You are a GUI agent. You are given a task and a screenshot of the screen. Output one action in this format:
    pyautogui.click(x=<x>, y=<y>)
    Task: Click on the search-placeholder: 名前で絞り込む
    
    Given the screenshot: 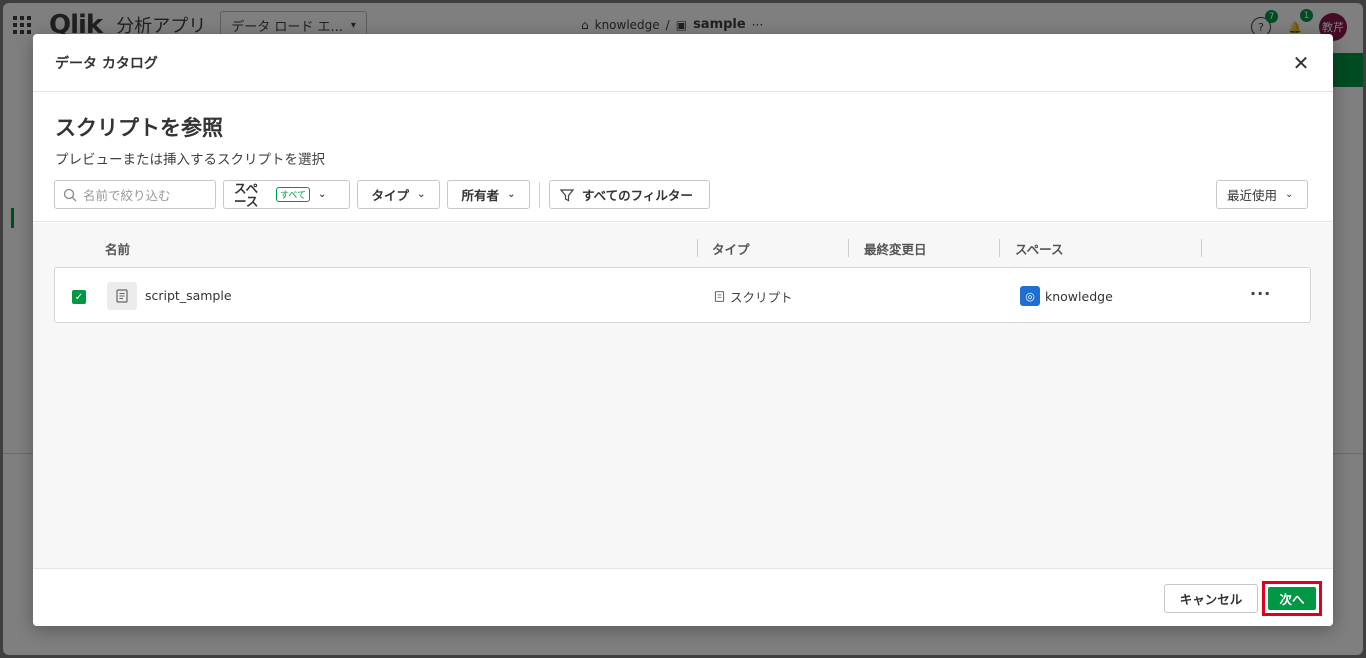 What is the action you would take?
    pyautogui.click(x=127, y=195)
    